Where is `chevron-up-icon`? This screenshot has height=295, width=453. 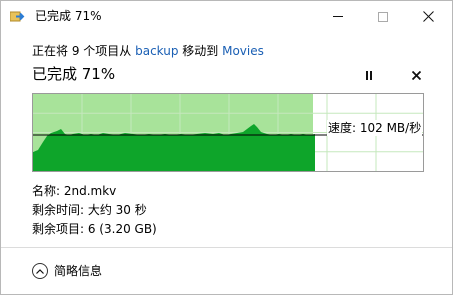
chevron-up-icon is located at coordinates (40, 271).